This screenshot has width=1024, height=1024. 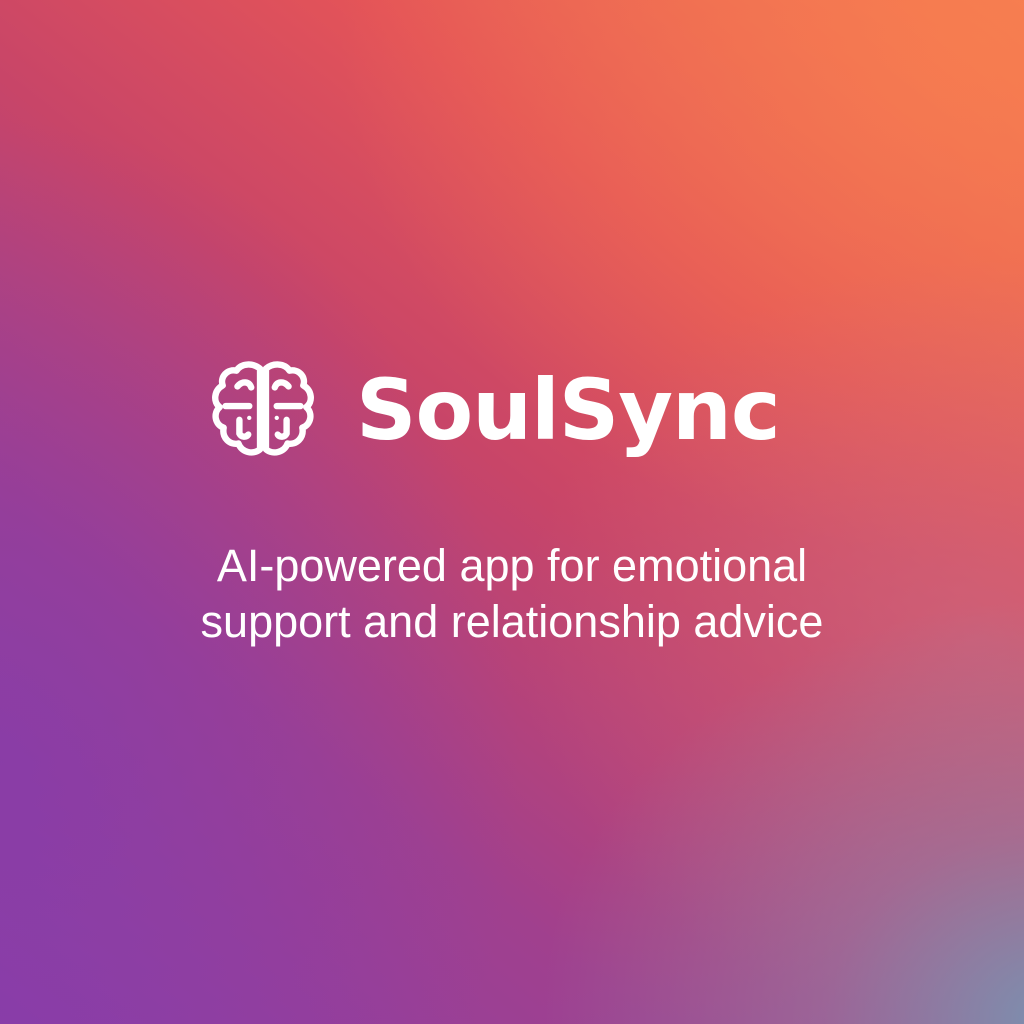 What do you see at coordinates (263, 410) in the screenshot?
I see `brain-icon` at bounding box center [263, 410].